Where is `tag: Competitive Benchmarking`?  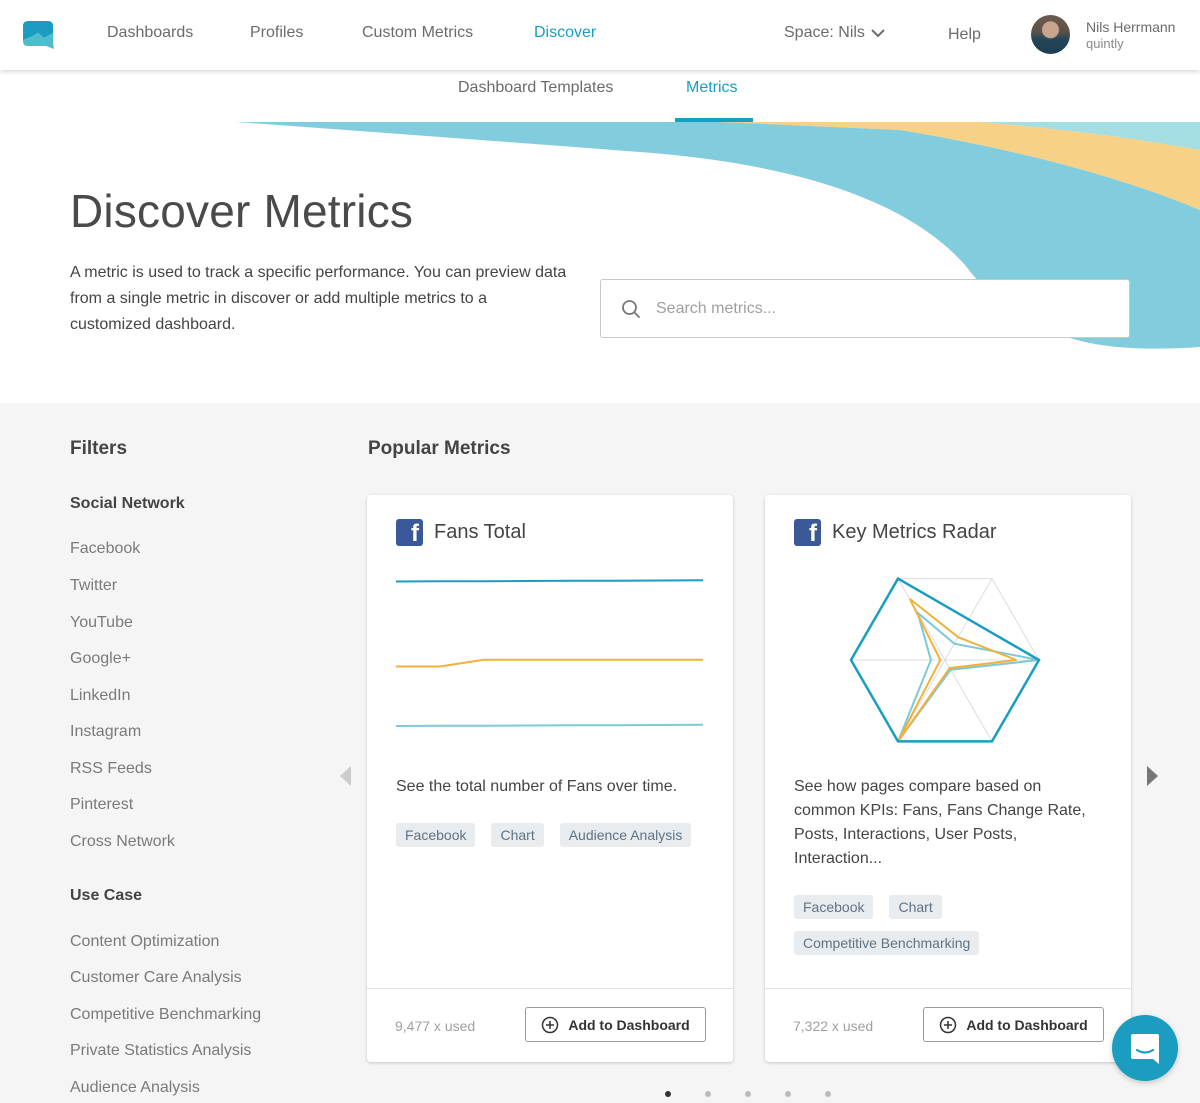 tag: Competitive Benchmarking is located at coordinates (887, 943).